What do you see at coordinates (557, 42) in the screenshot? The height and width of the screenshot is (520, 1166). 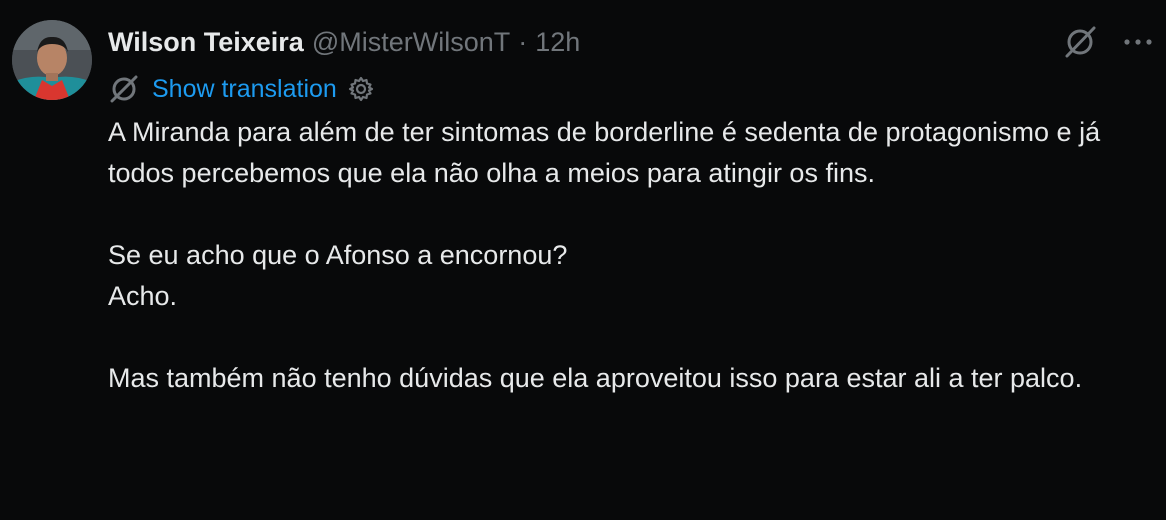 I see `timestamp: 12h` at bounding box center [557, 42].